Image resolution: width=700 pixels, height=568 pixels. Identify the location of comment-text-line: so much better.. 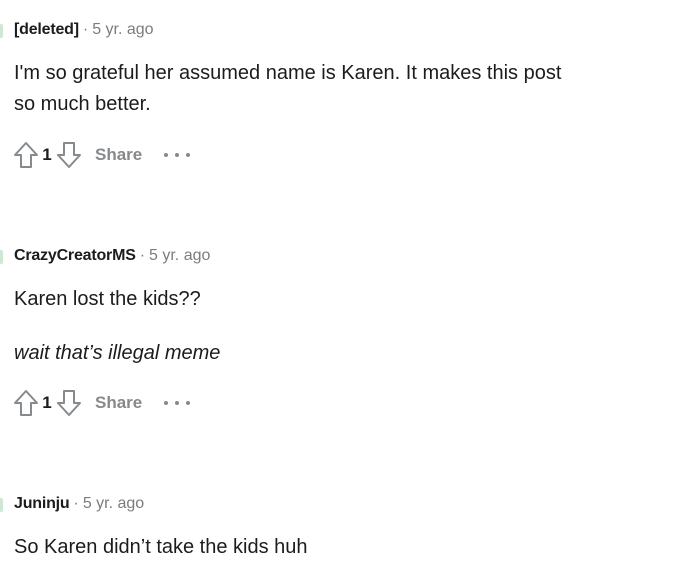
(82, 104).